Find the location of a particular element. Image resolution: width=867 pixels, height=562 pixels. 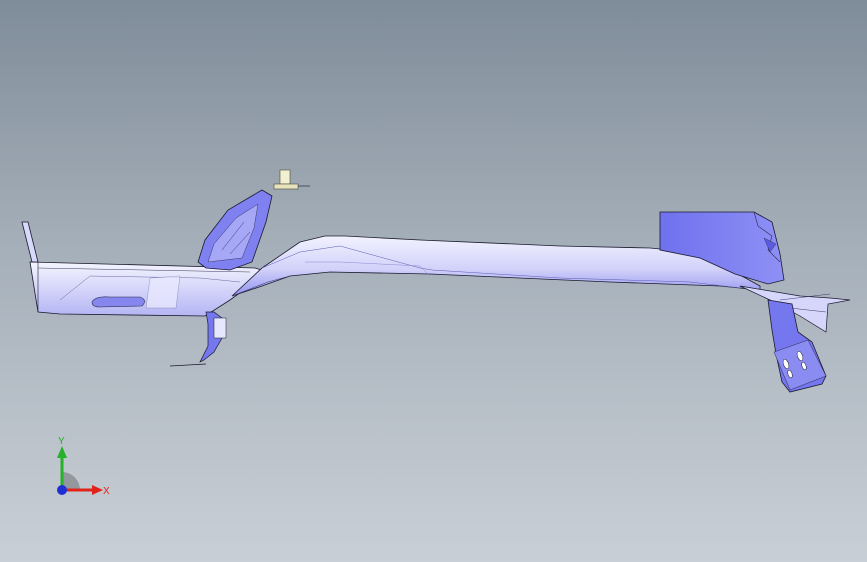

x-axis-arrow is located at coordinates (97, 490).